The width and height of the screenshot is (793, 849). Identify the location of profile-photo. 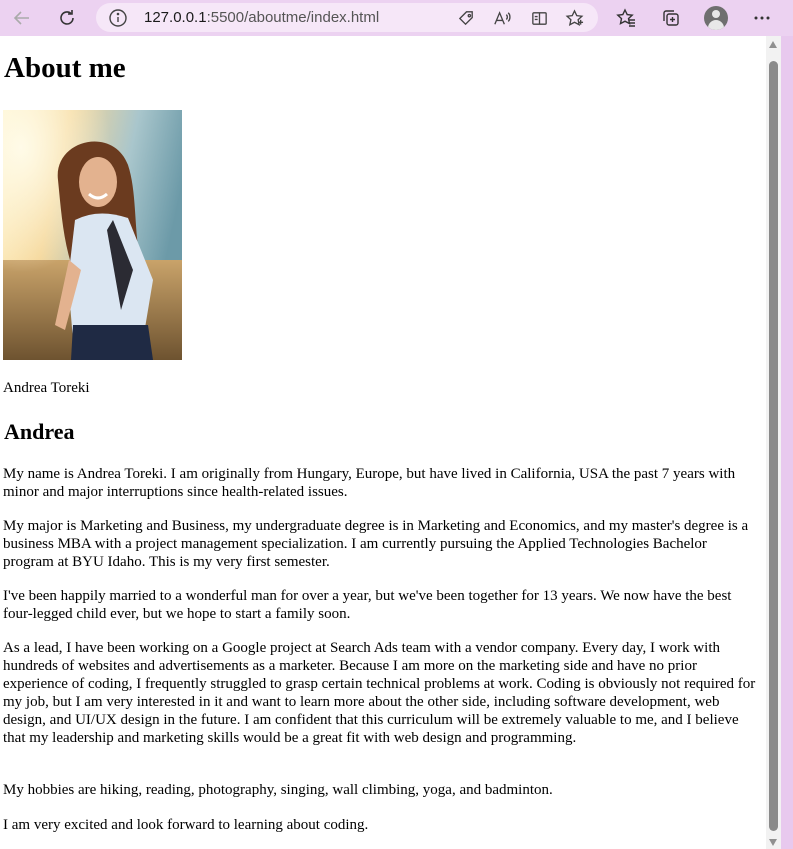
(92, 235).